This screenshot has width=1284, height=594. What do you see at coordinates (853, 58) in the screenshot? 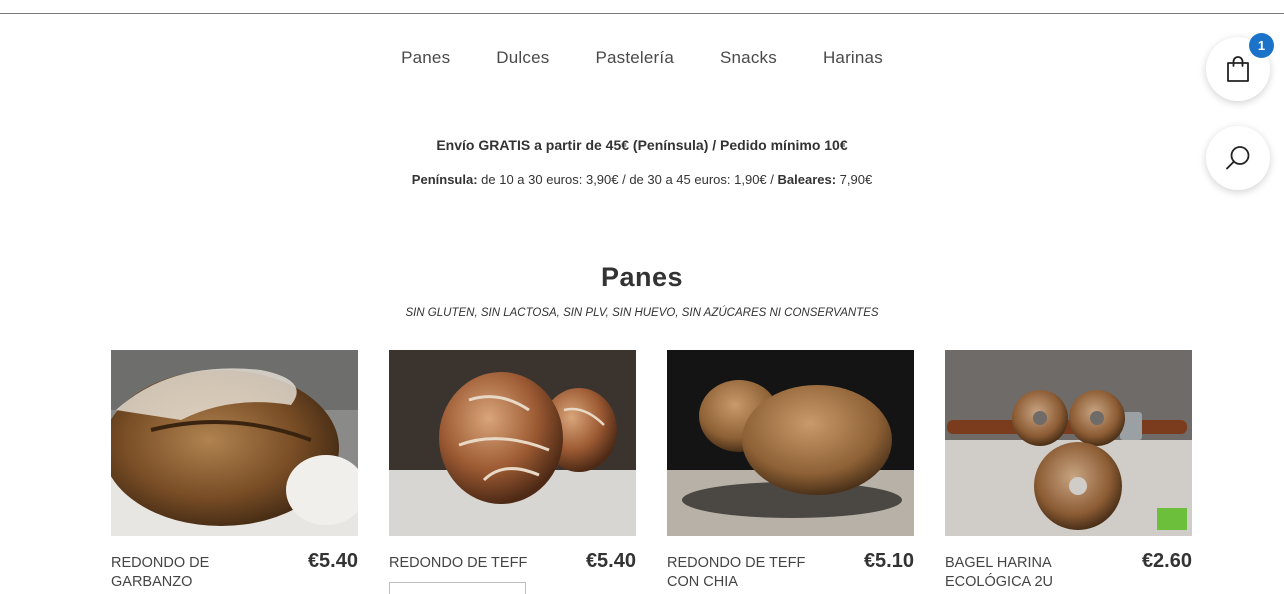
I see `nav-item-harinas: Harinas` at bounding box center [853, 58].